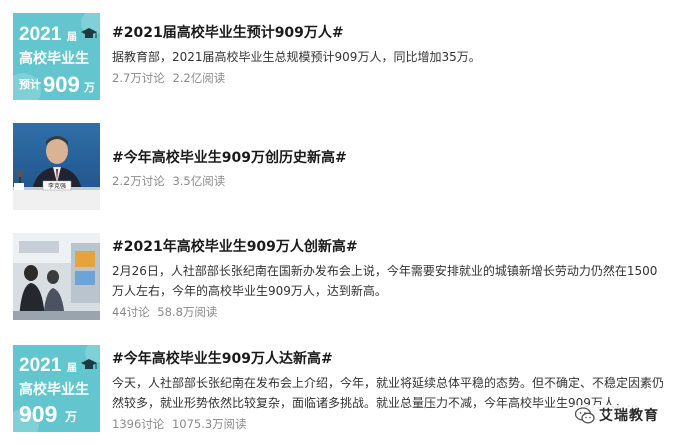 The image size is (675, 445). What do you see at coordinates (138, 78) in the screenshot?
I see `discussion-count: 2.7万讨论` at bounding box center [138, 78].